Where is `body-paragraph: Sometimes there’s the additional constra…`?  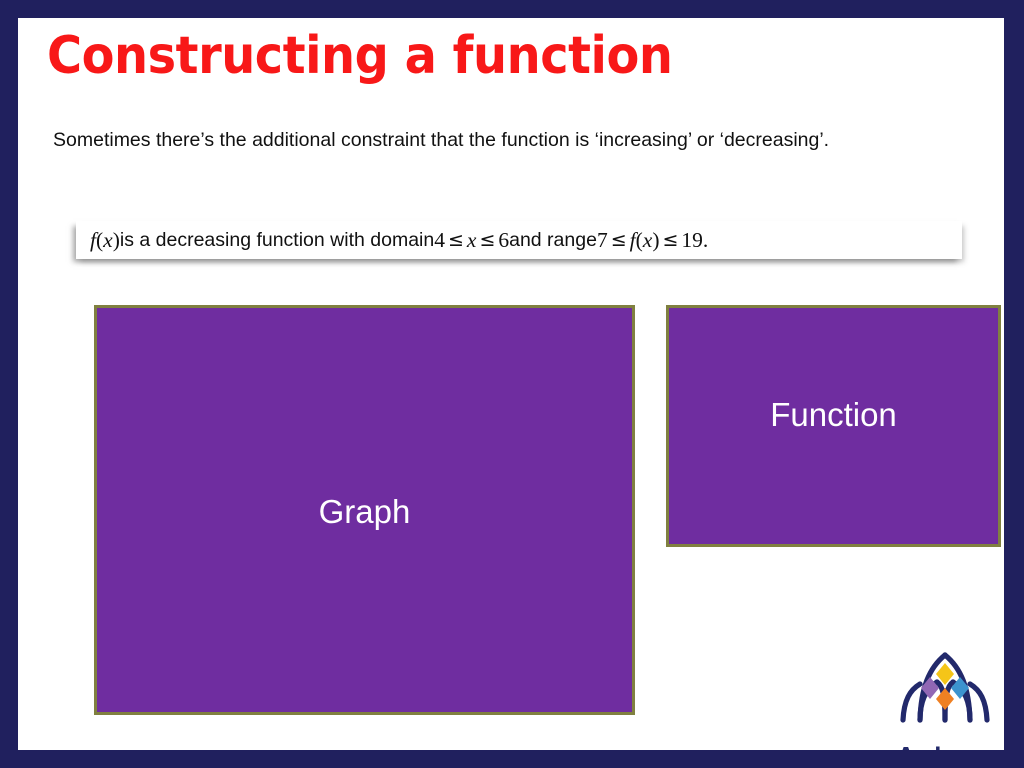
body-paragraph: Sometimes there’s the additional constra… is located at coordinates (441, 140).